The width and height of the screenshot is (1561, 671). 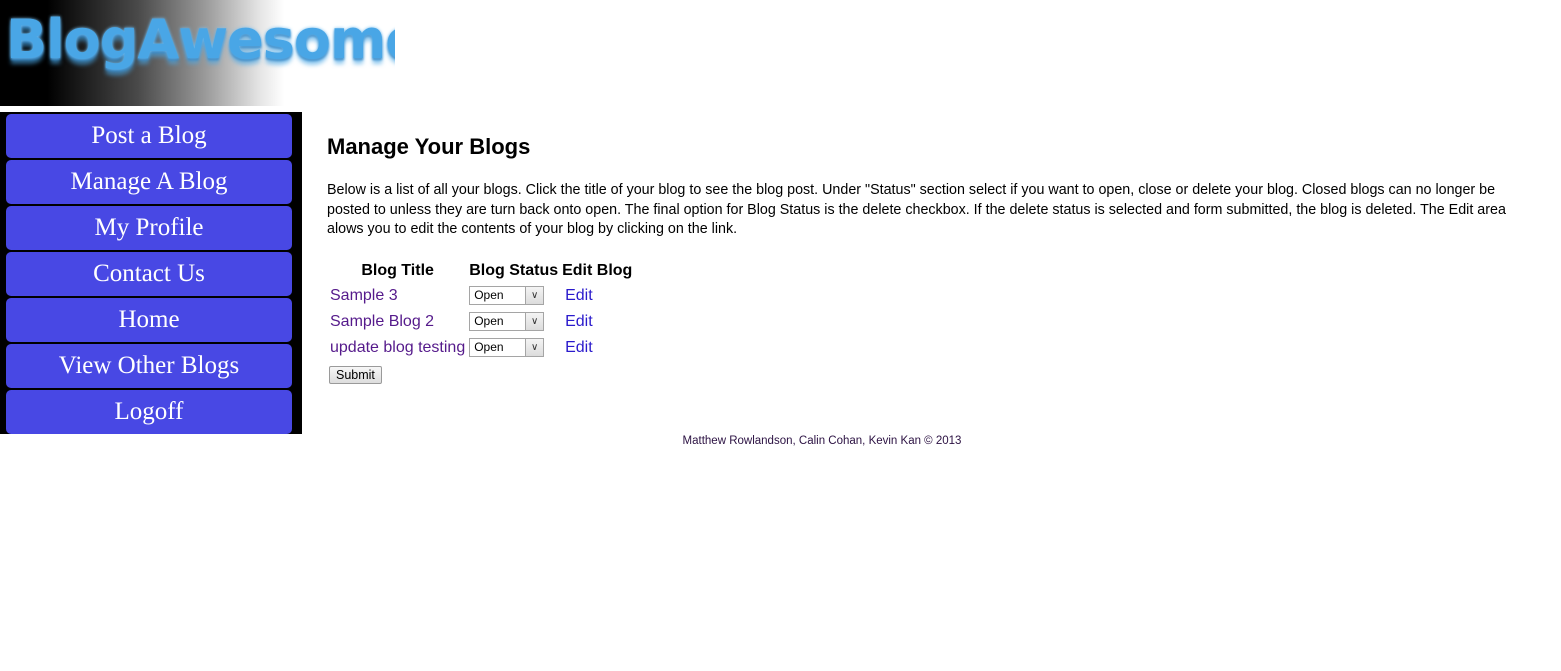 I want to click on table-header-row: Blog Title Blog Status Edit Blog, so click(x=481, y=271).